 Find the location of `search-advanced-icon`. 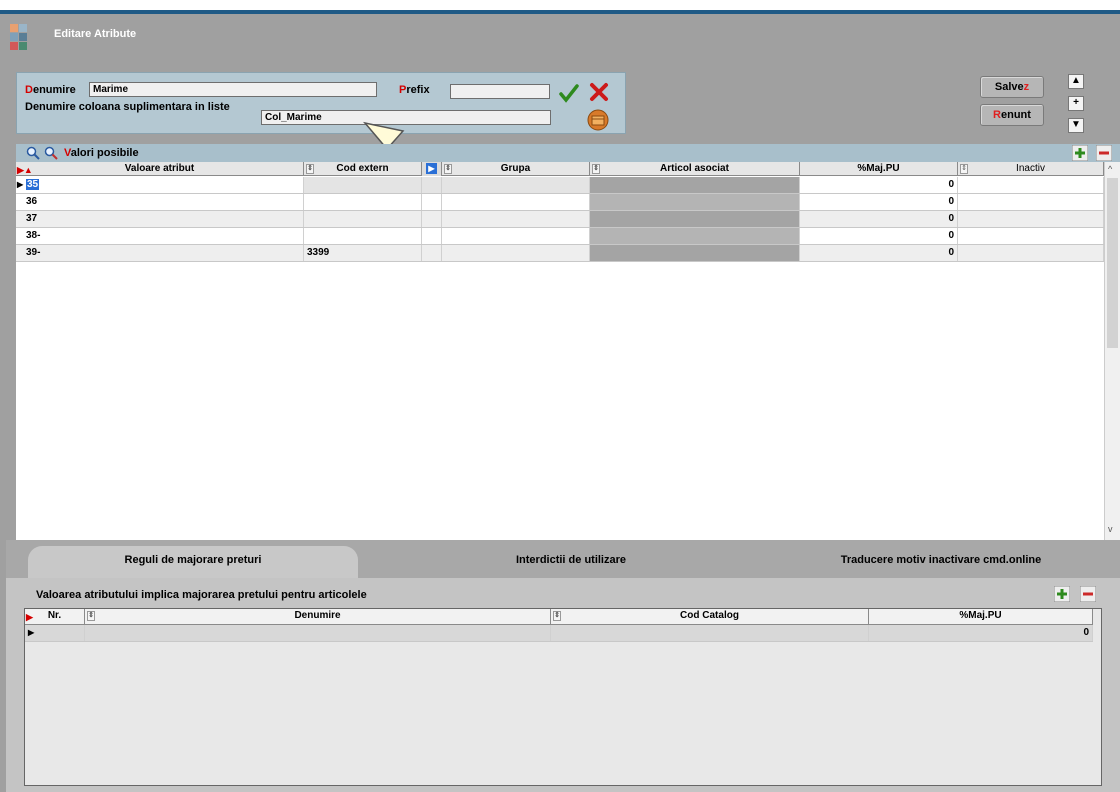

search-advanced-icon is located at coordinates (51, 154).